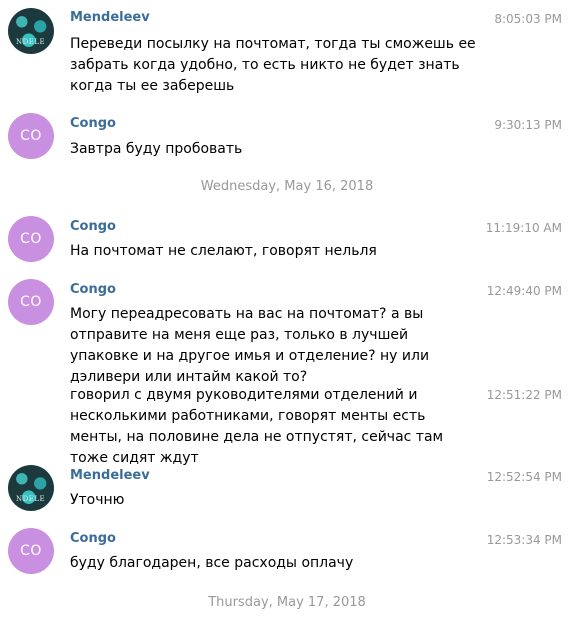 This screenshot has height=617, width=574. What do you see at coordinates (524, 395) in the screenshot?
I see `timestamp: 12:51:22 PM` at bounding box center [524, 395].